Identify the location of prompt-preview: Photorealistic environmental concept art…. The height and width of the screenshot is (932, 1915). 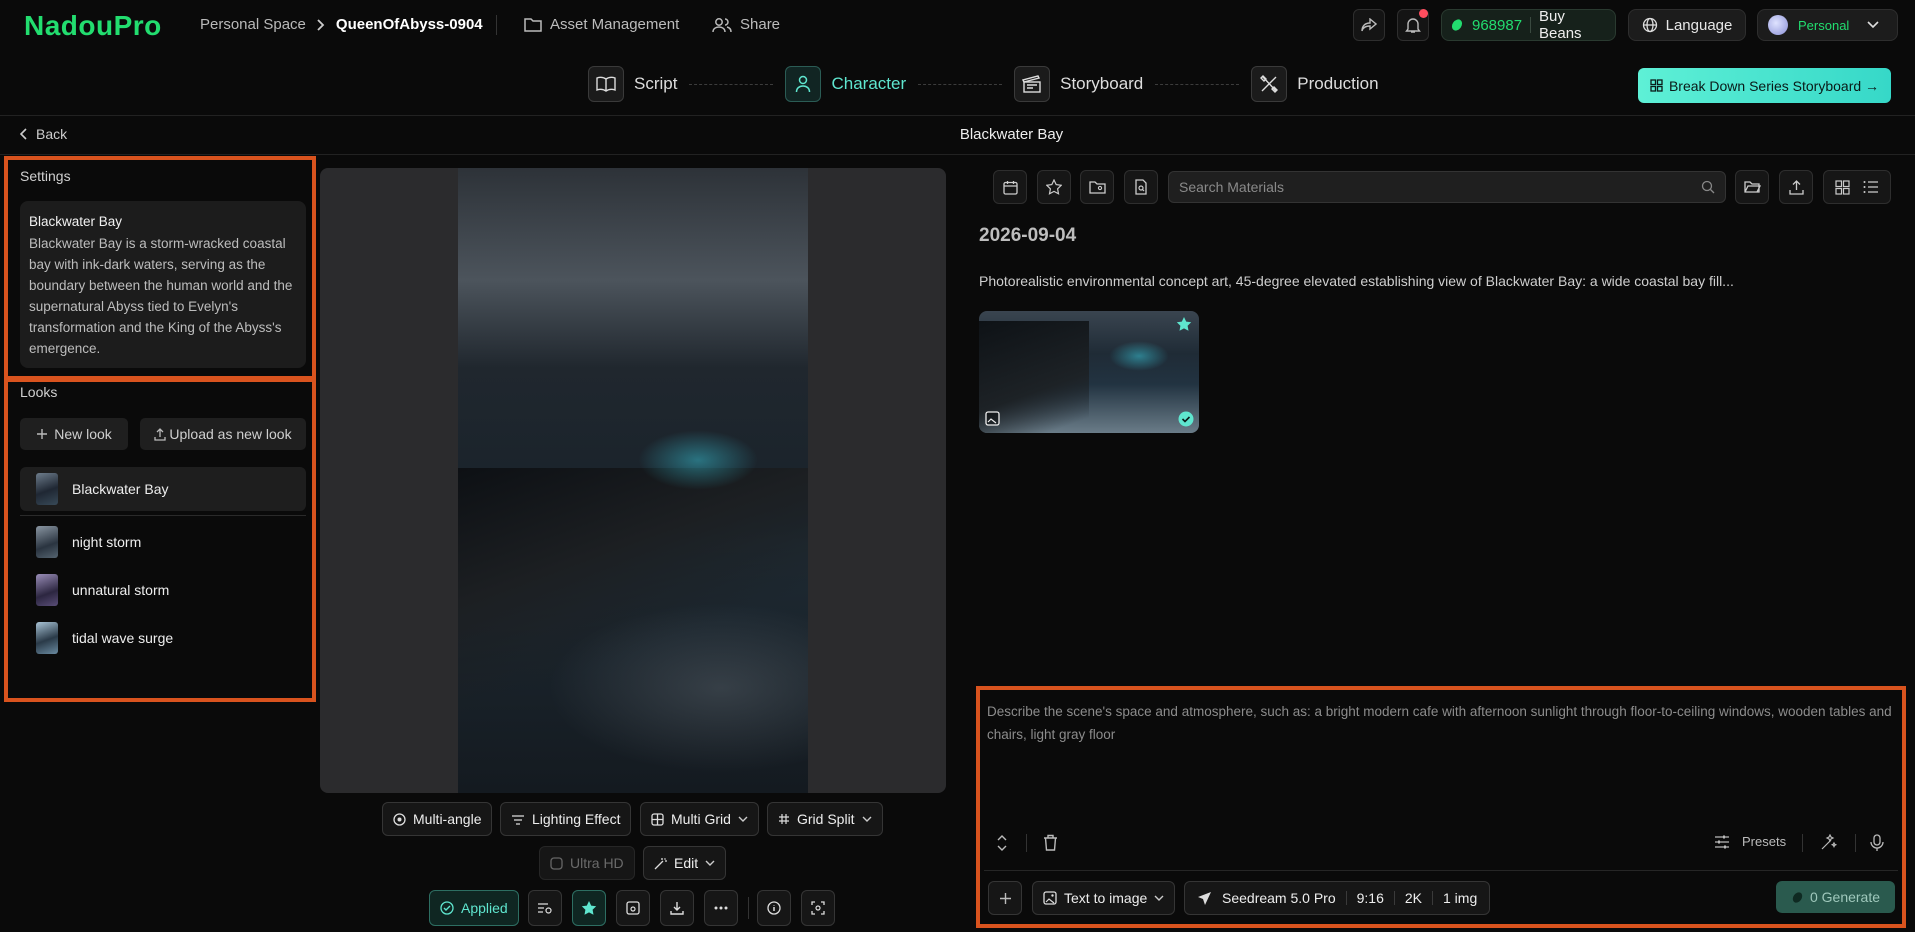
(1429, 281).